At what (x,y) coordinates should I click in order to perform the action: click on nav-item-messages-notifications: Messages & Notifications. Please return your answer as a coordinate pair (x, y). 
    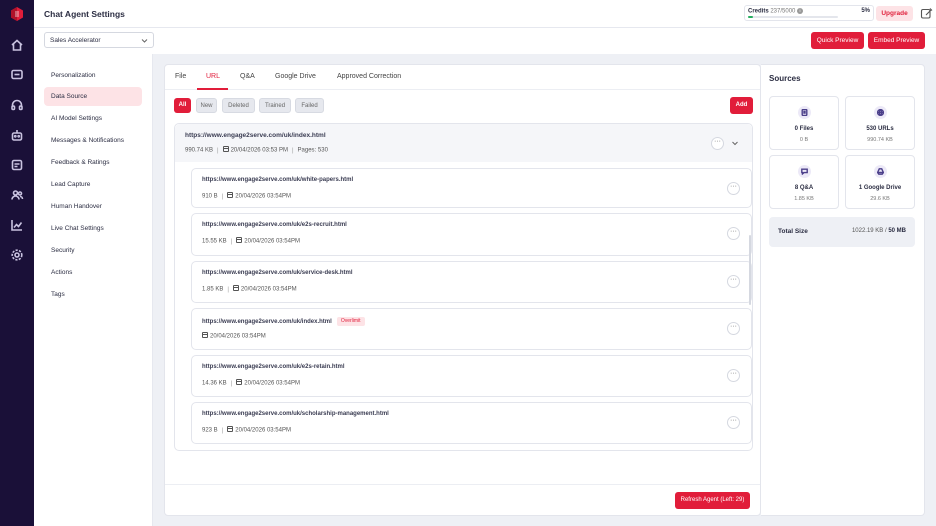
    Looking at the image, I should click on (93, 140).